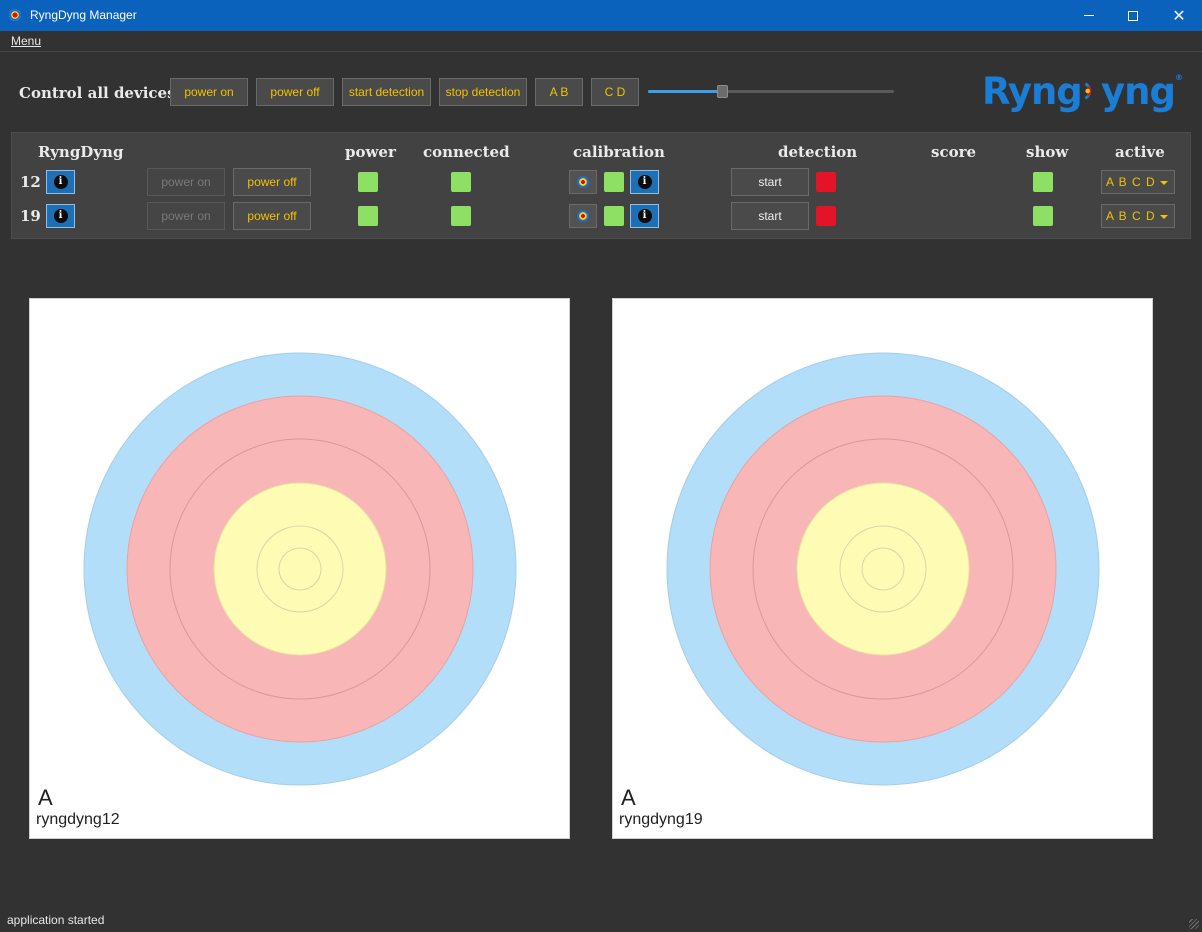 The width and height of the screenshot is (1202, 932). I want to click on header-power: power, so click(370, 152).